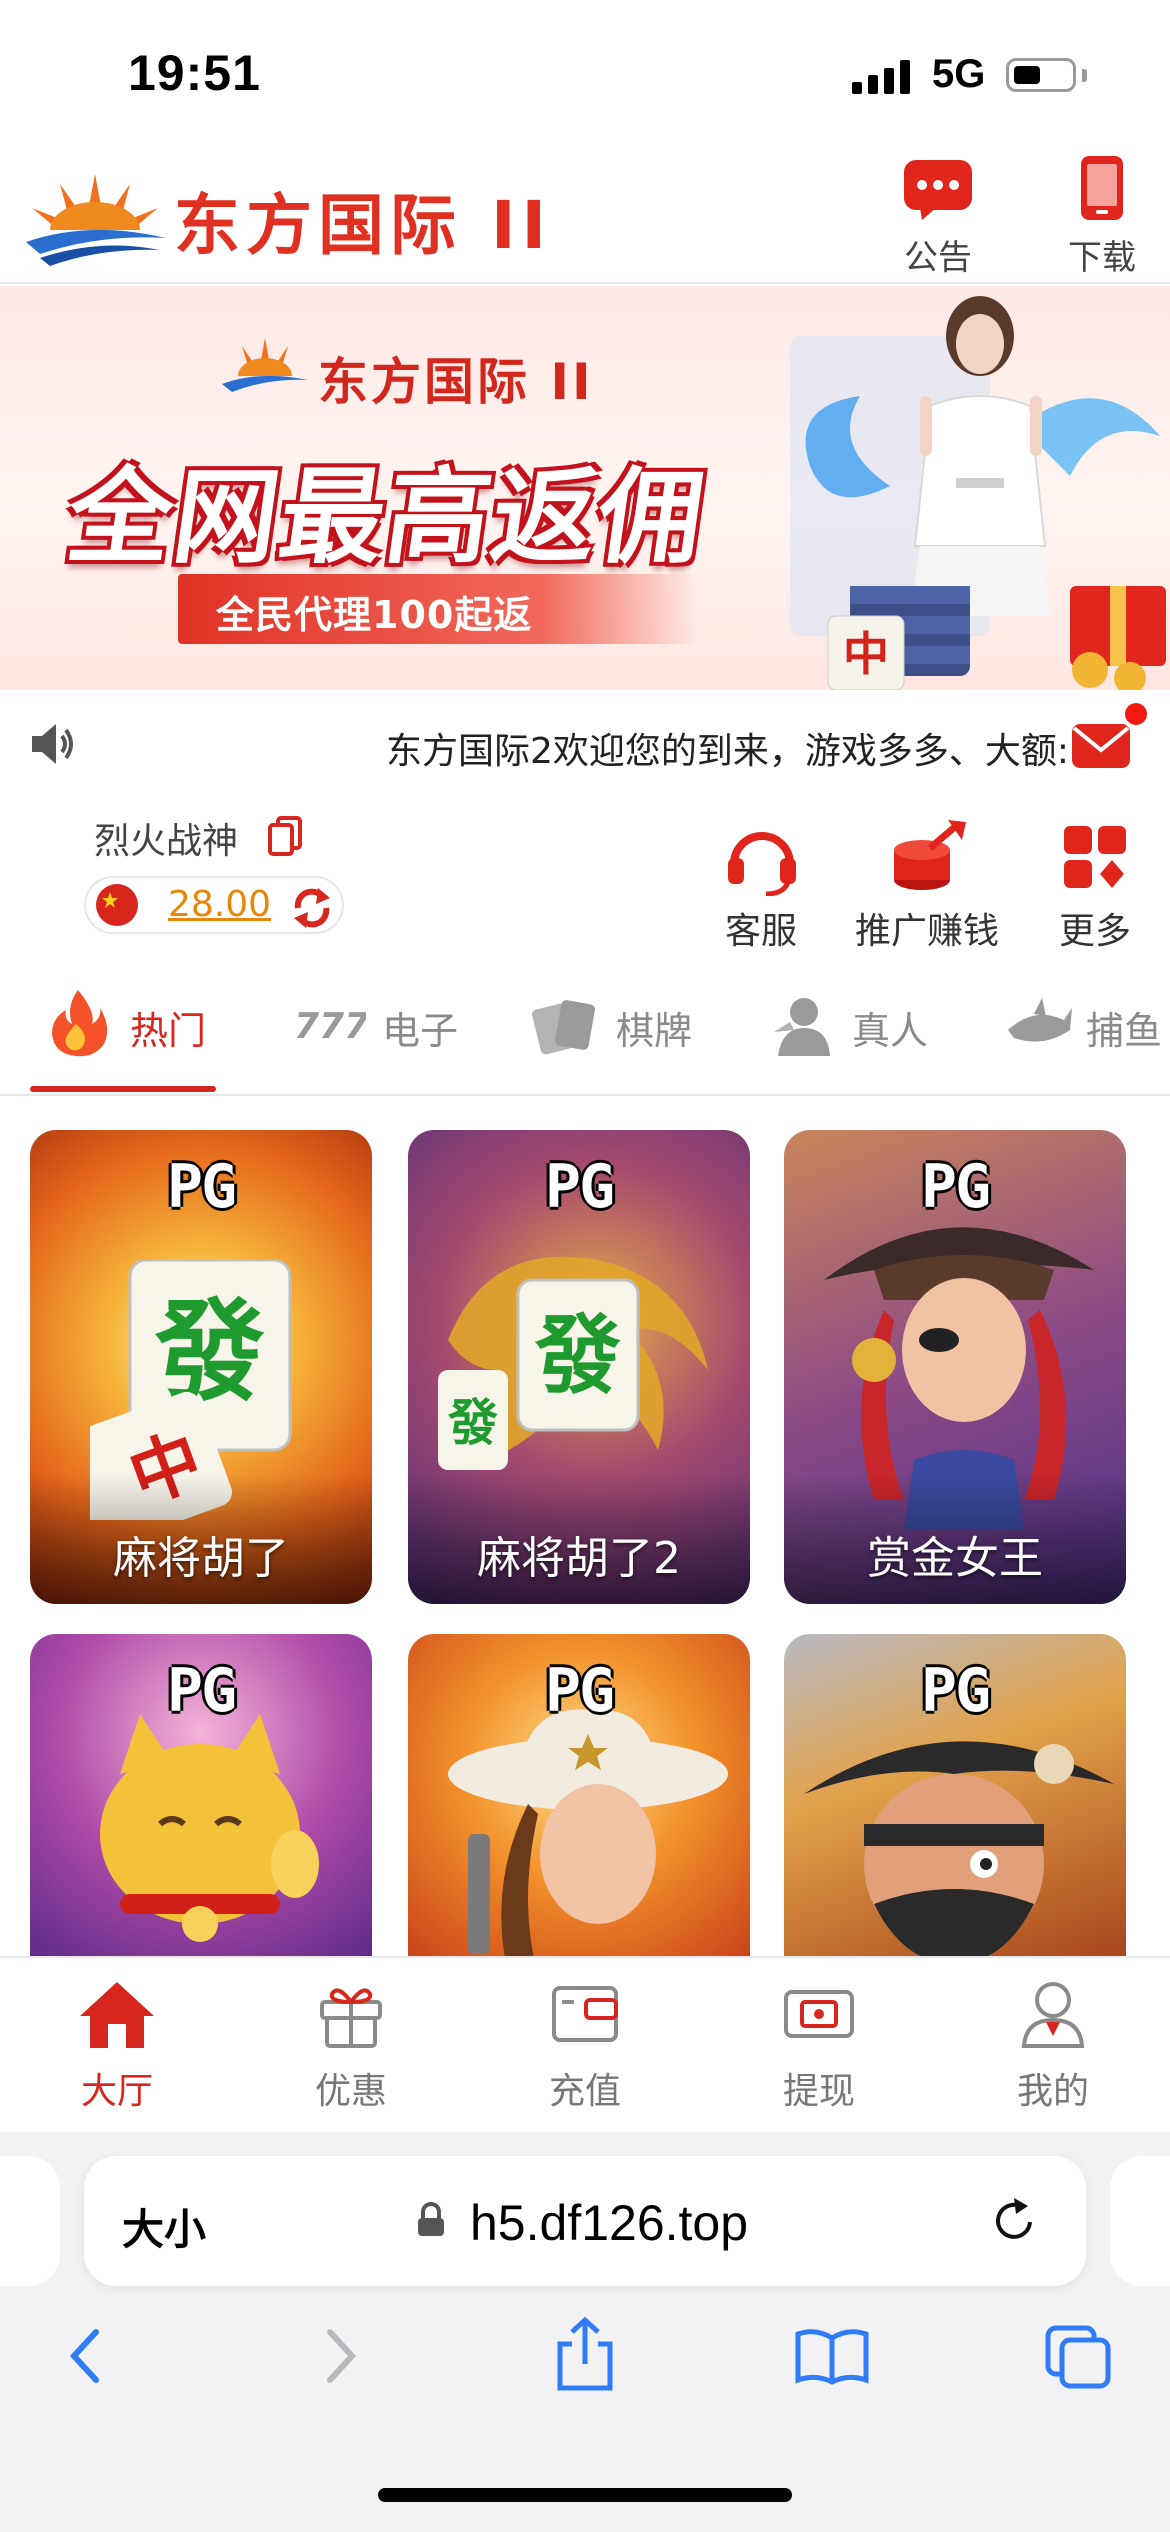  What do you see at coordinates (312, 908) in the screenshot?
I see `refresh-icon` at bounding box center [312, 908].